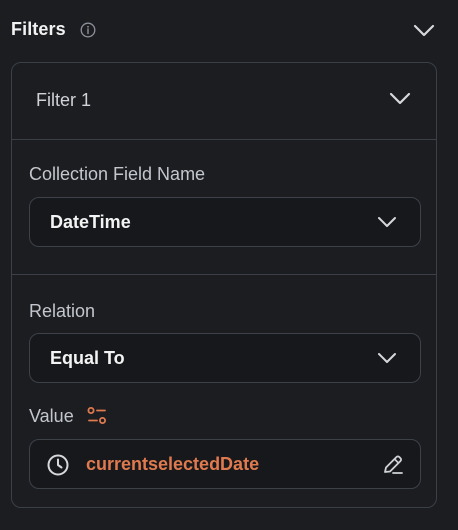 This screenshot has width=458, height=530. What do you see at coordinates (225, 358) in the screenshot?
I see `relation-select: Equal To` at bounding box center [225, 358].